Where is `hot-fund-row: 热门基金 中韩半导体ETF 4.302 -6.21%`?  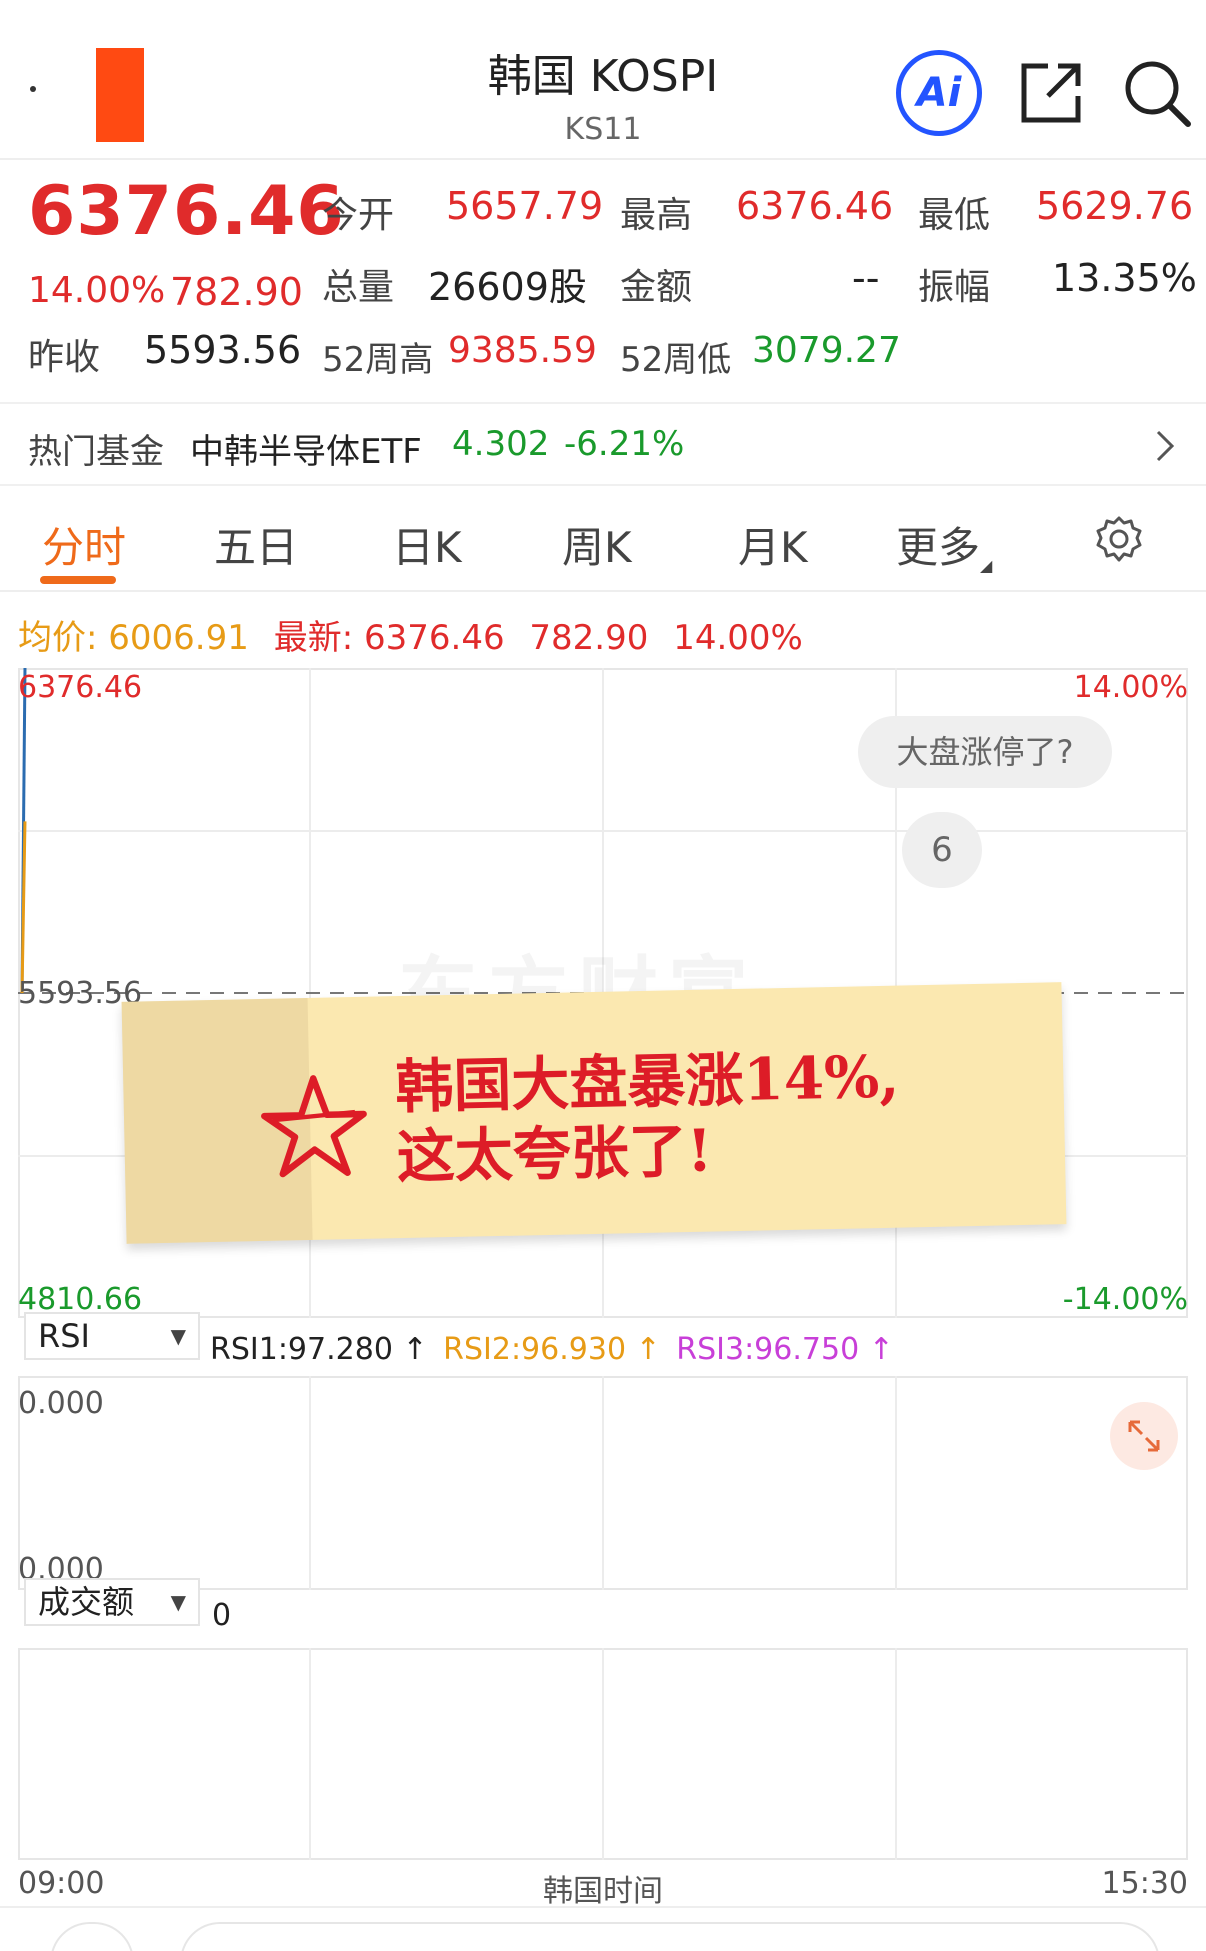
hot-fund-row: 热门基金 中韩半导体ETF 4.302 -6.21% is located at coordinates (603, 444).